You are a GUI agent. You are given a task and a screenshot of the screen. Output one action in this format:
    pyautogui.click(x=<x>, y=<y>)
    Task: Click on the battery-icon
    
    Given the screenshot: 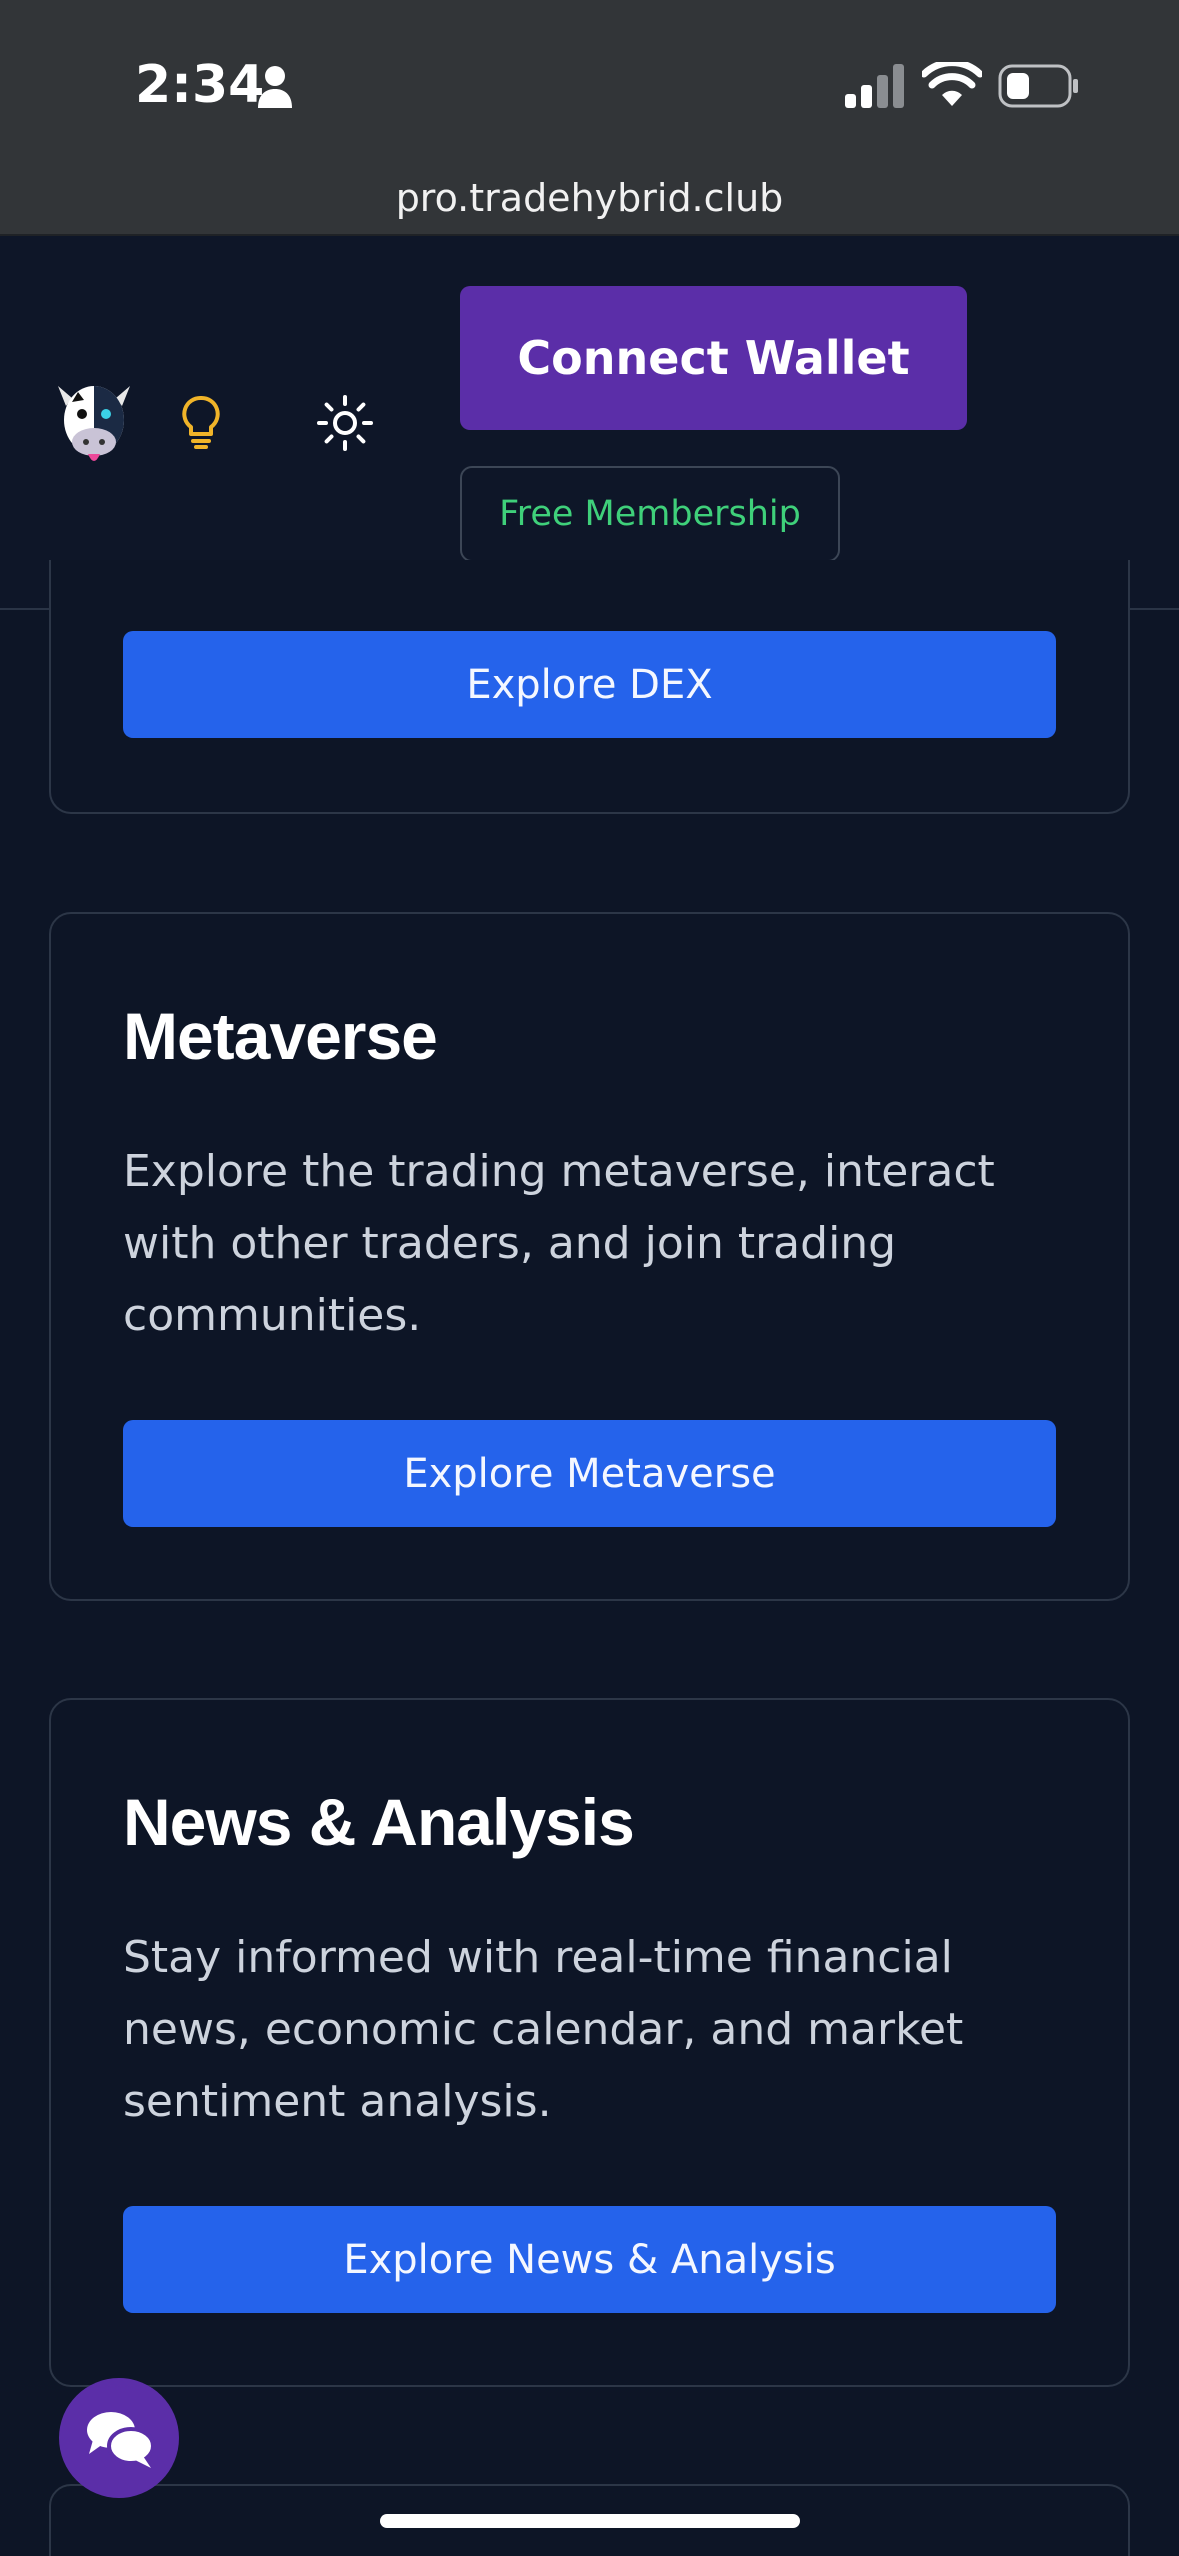 What is the action you would take?
    pyautogui.click(x=1038, y=86)
    